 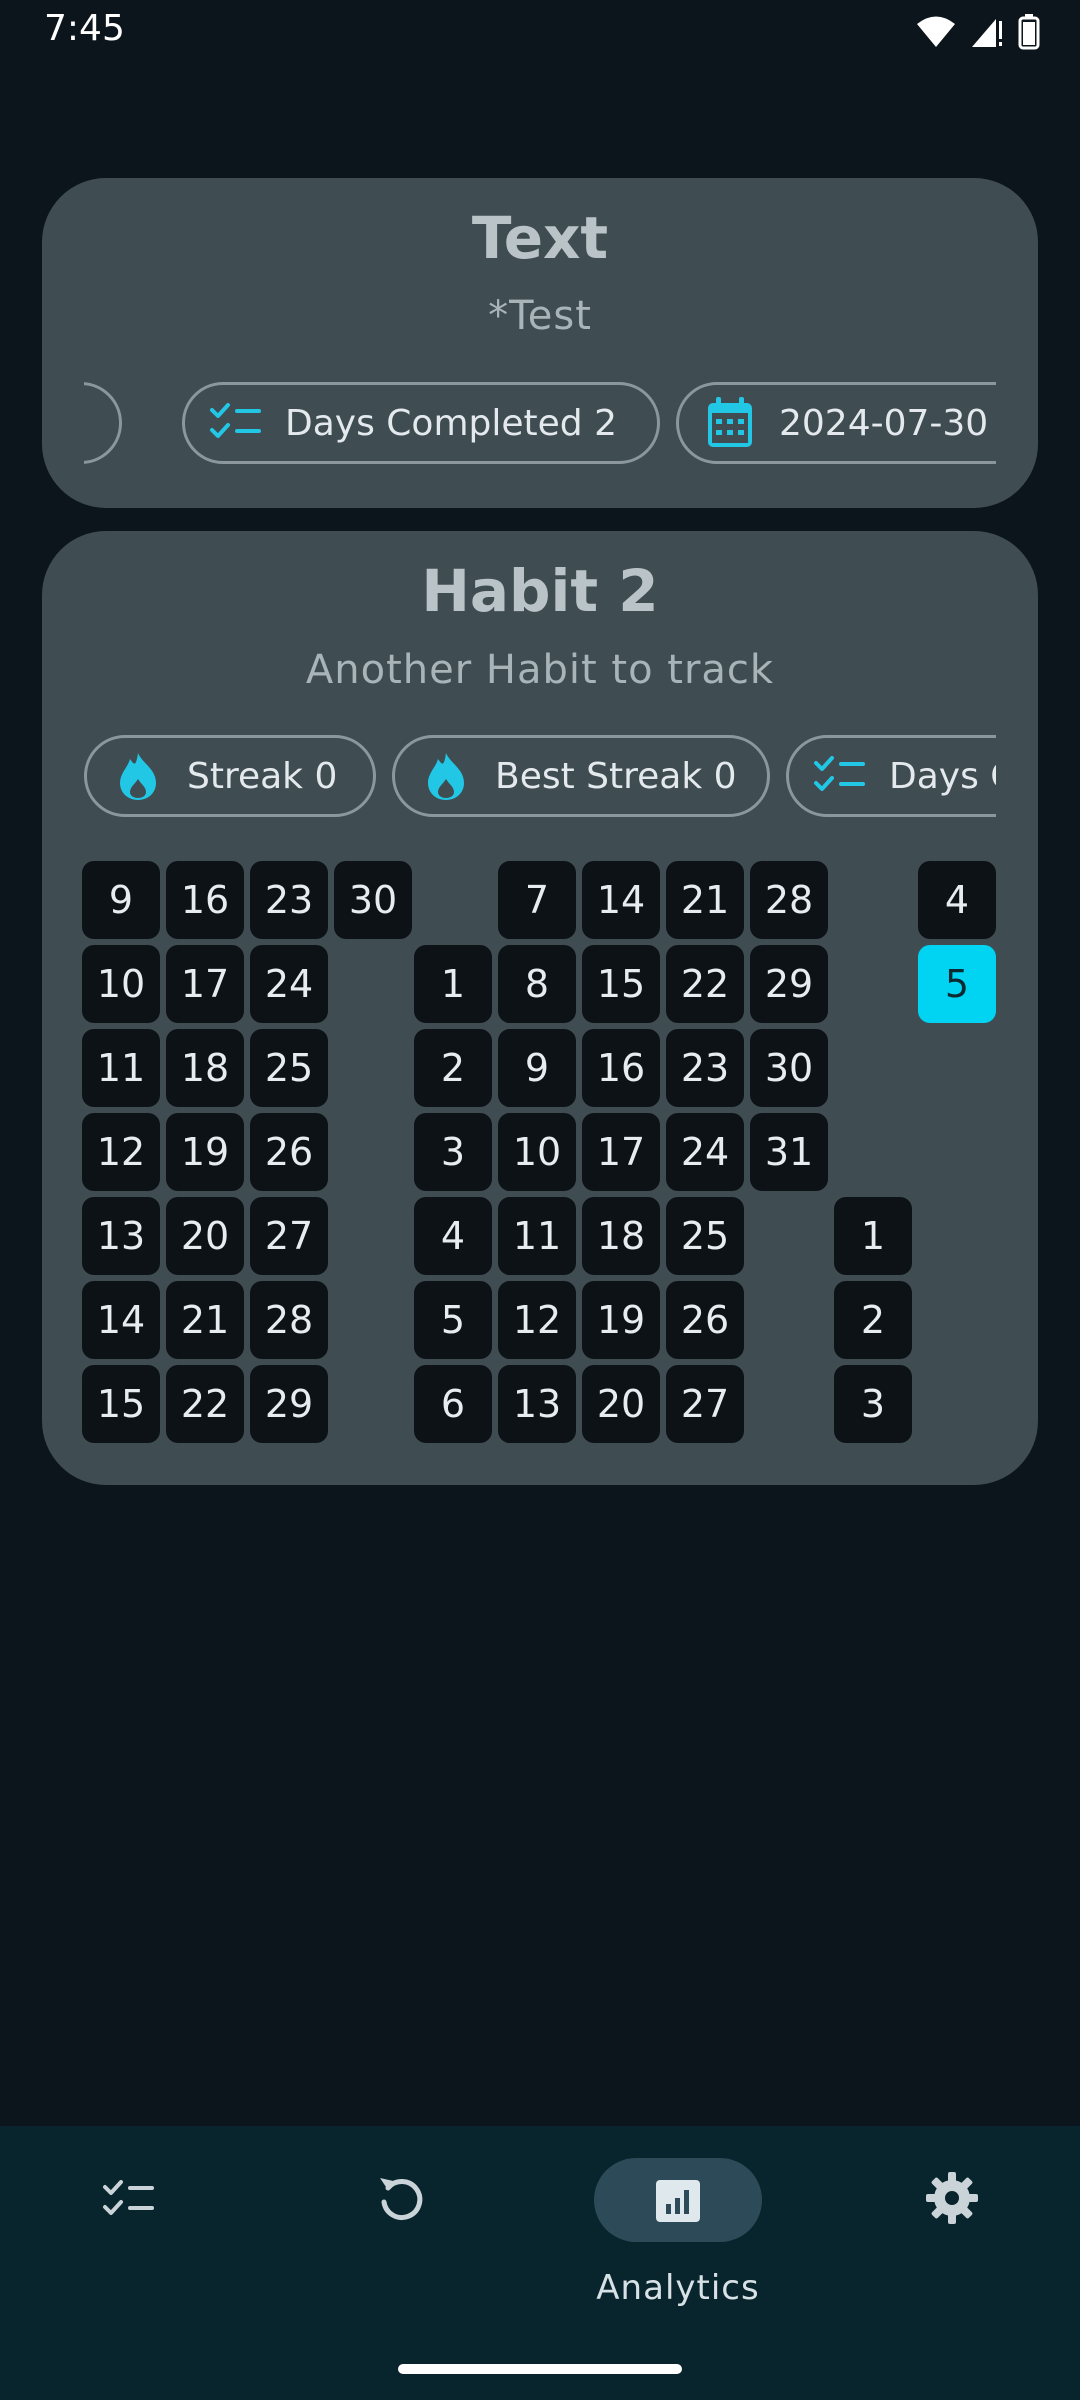 I want to click on nav-analytics-pill, so click(x=678, y=2200).